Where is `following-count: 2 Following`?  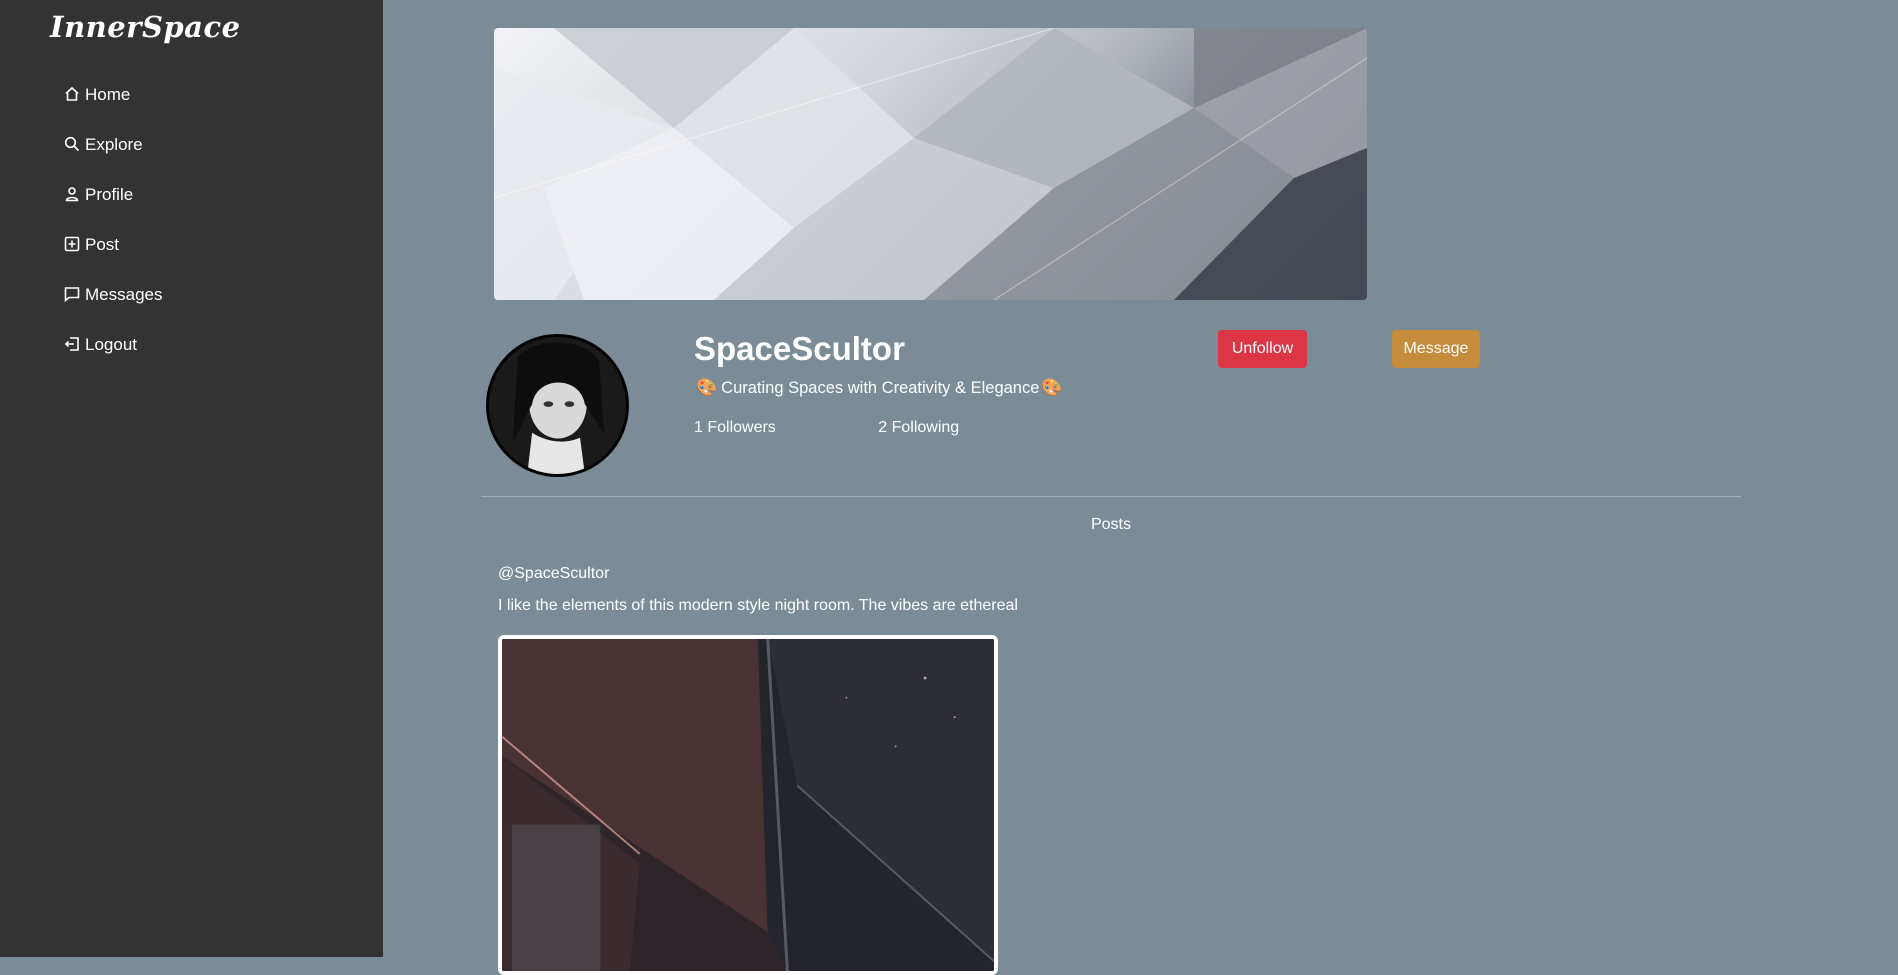
following-count: 2 Following is located at coordinates (918, 427).